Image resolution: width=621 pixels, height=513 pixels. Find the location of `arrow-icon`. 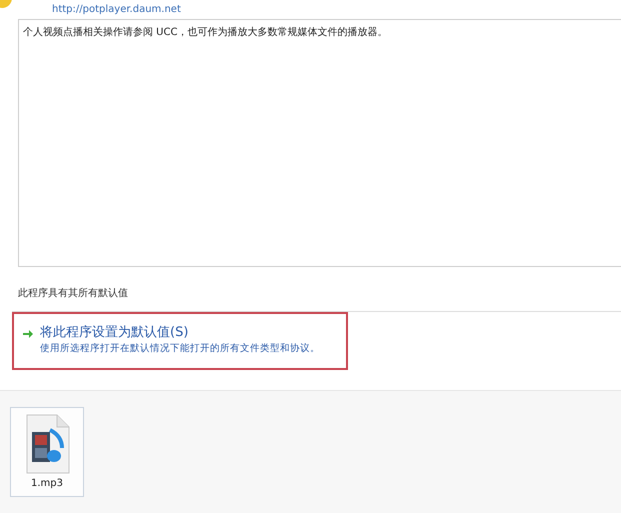

arrow-icon is located at coordinates (28, 334).